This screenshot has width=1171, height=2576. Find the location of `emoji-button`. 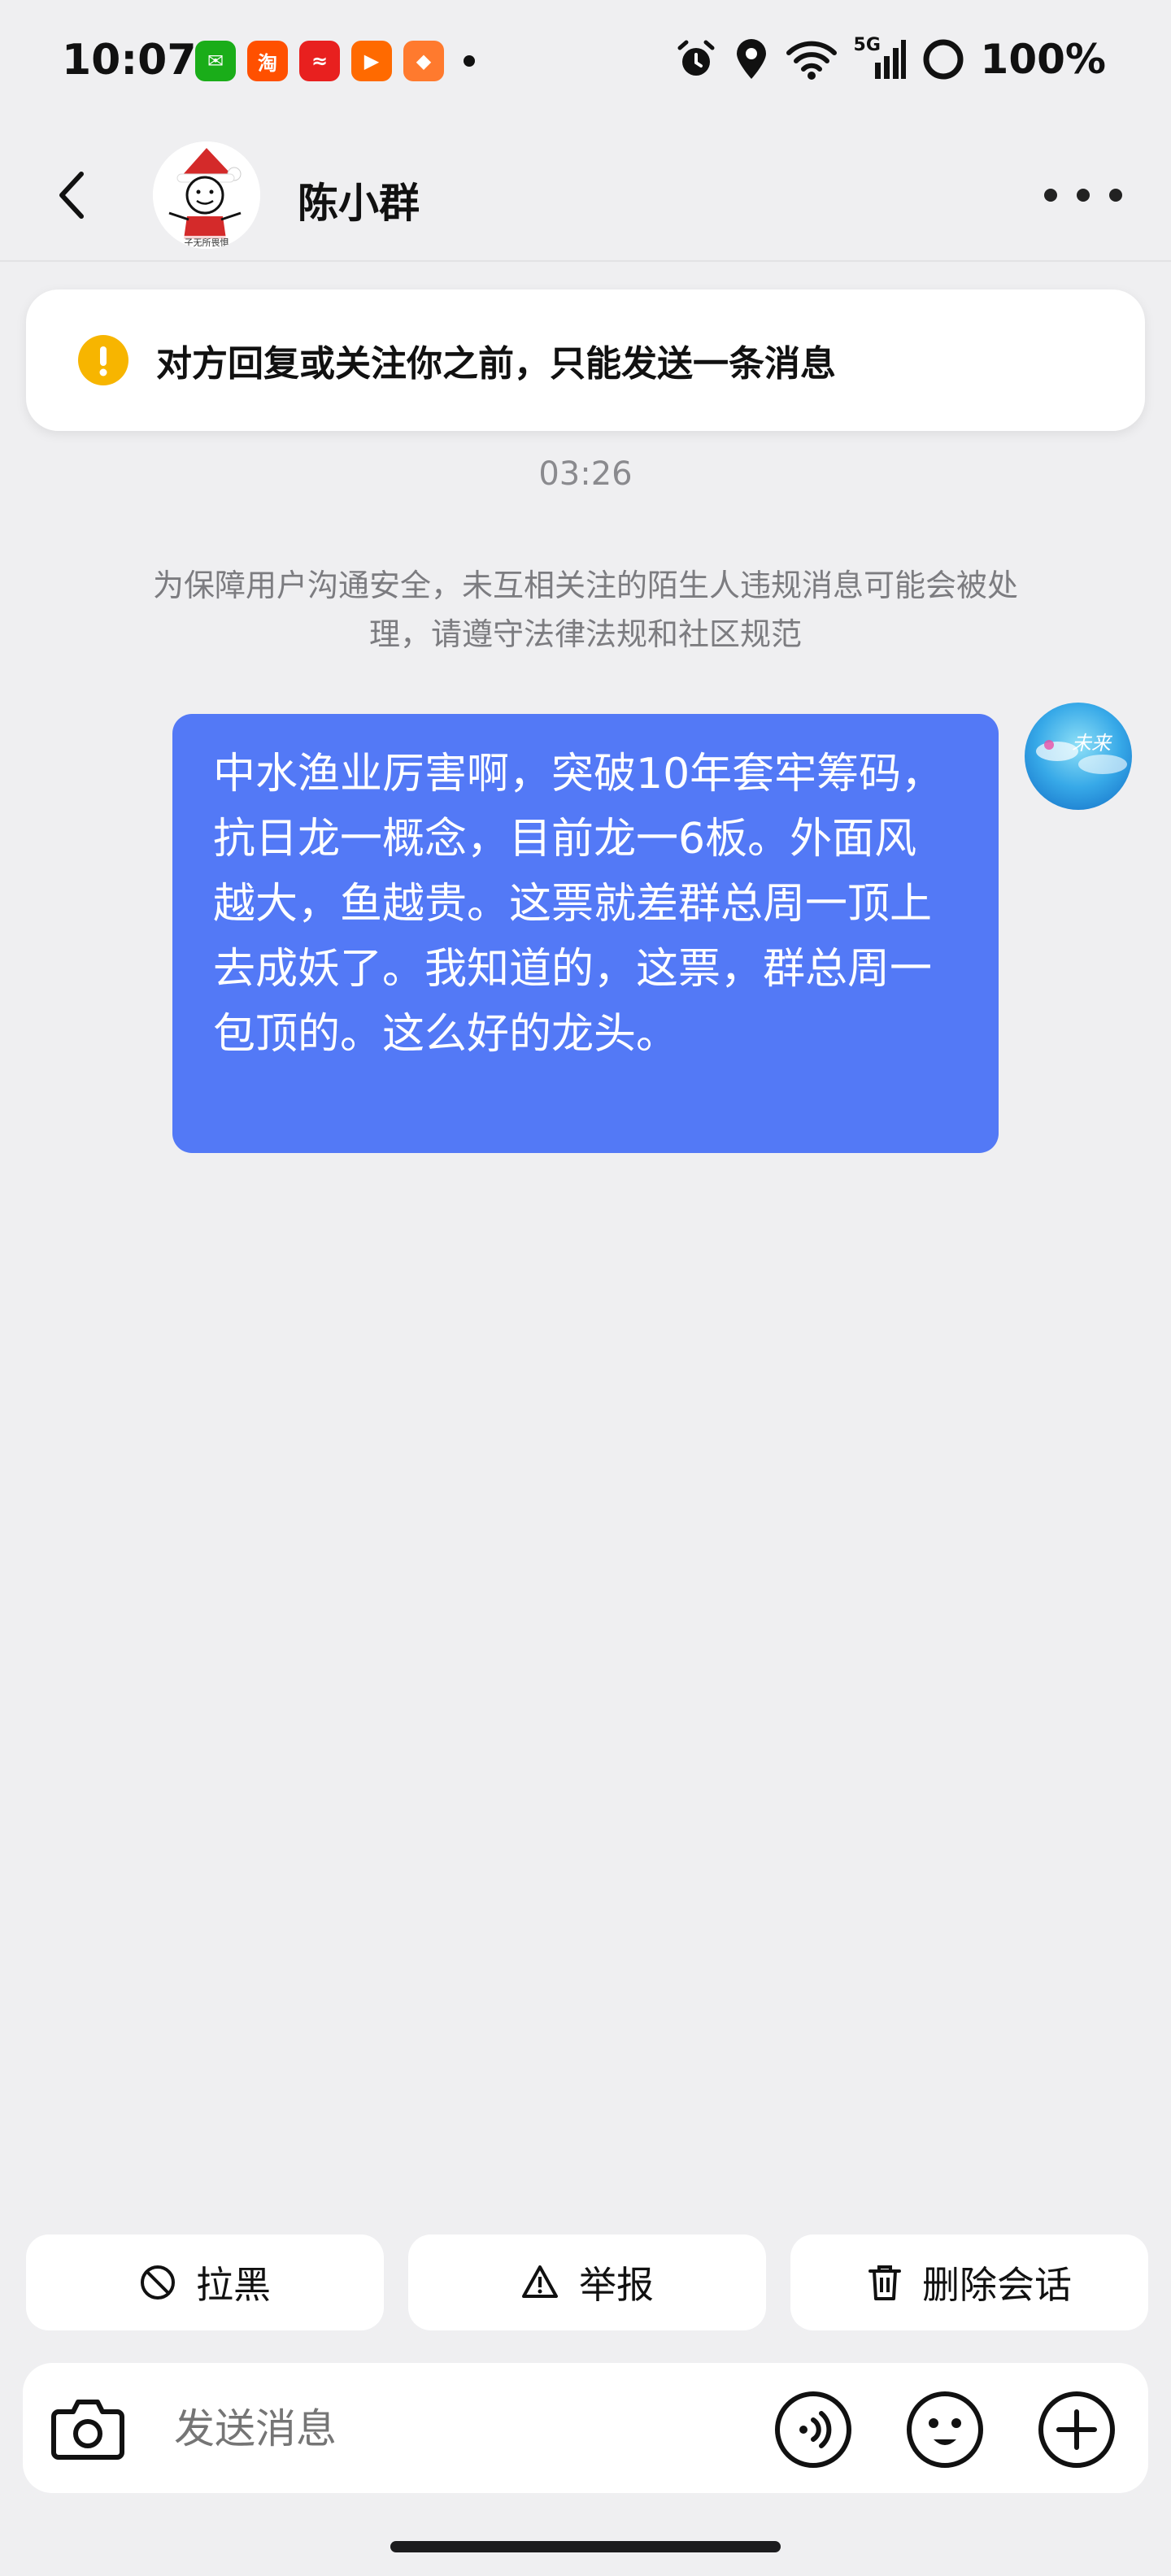

emoji-button is located at coordinates (945, 2430).